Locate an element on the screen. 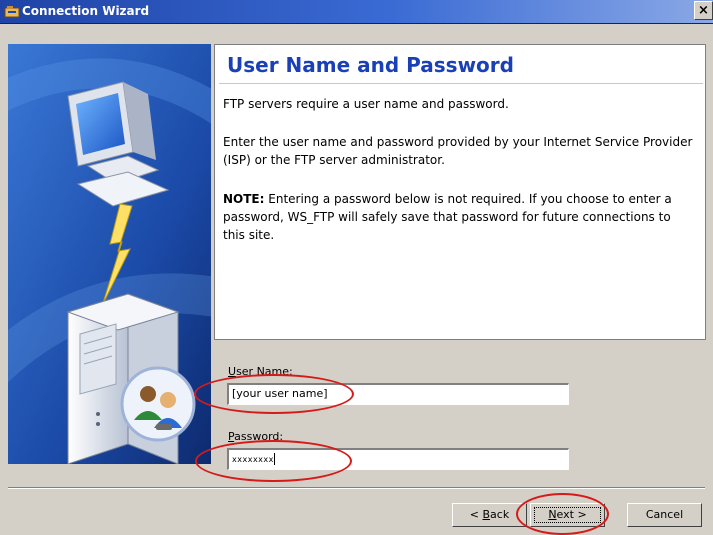 Image resolution: width=713 pixels, height=535 pixels. password-value: xxxxxxxx is located at coordinates (253, 459).